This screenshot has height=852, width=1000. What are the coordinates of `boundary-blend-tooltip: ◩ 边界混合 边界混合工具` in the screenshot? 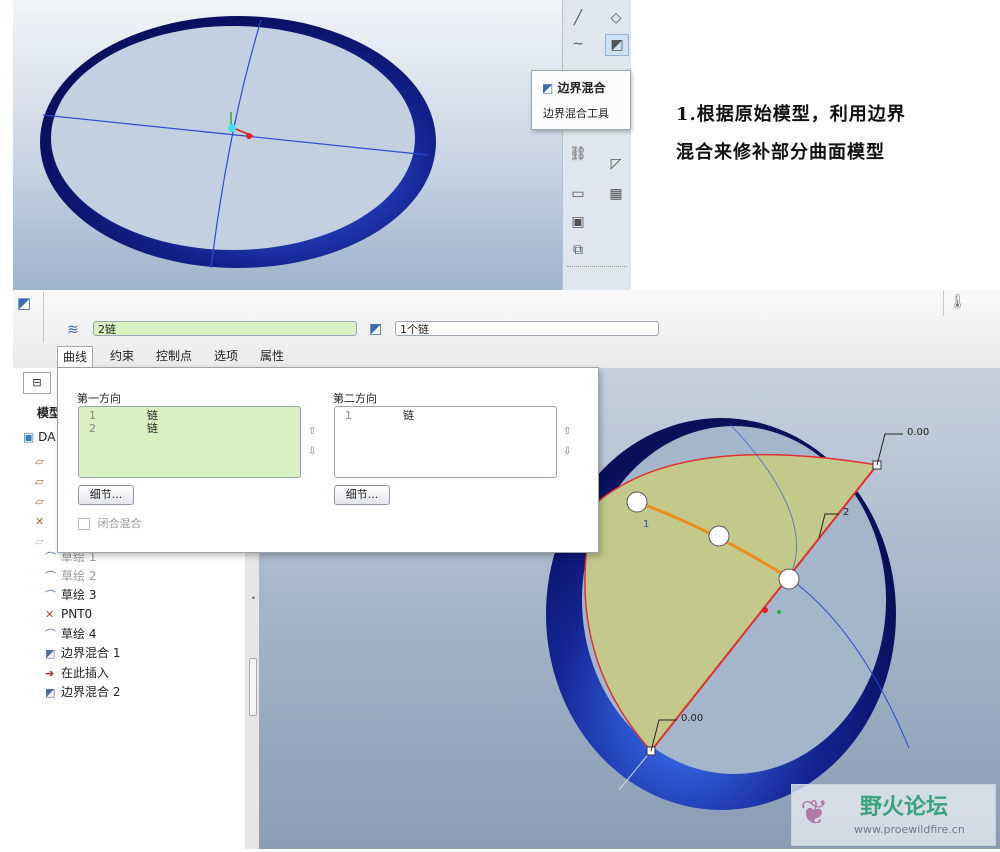 It's located at (581, 100).